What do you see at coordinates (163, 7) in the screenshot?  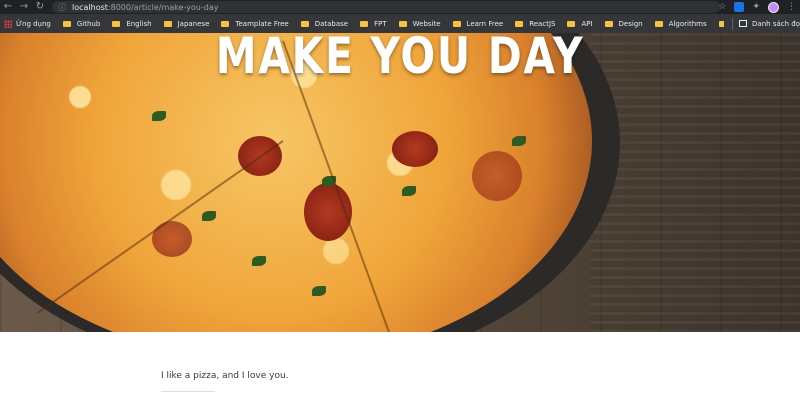 I see `url-path: :8000/article/make-you-day` at bounding box center [163, 7].